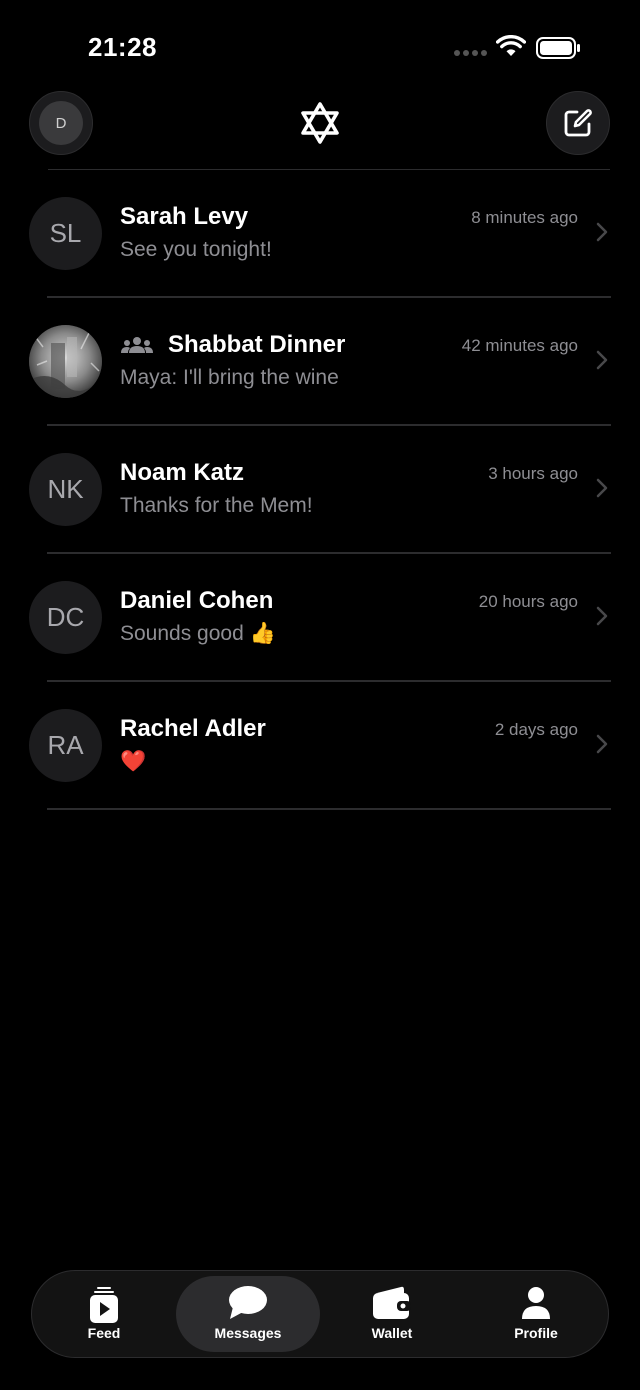  What do you see at coordinates (533, 473) in the screenshot?
I see `conversation-time: 3 hours ago` at bounding box center [533, 473].